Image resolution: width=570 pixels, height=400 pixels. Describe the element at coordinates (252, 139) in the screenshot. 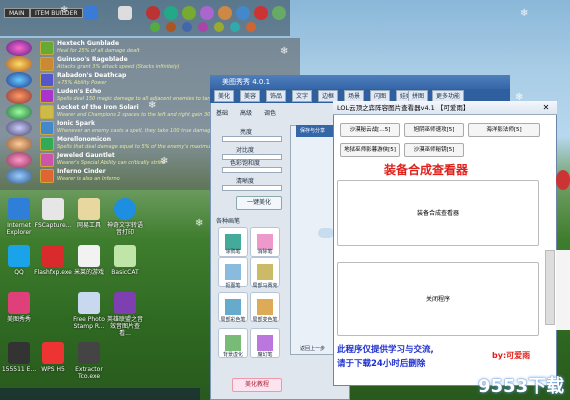

I see `brightness-slider` at that location.